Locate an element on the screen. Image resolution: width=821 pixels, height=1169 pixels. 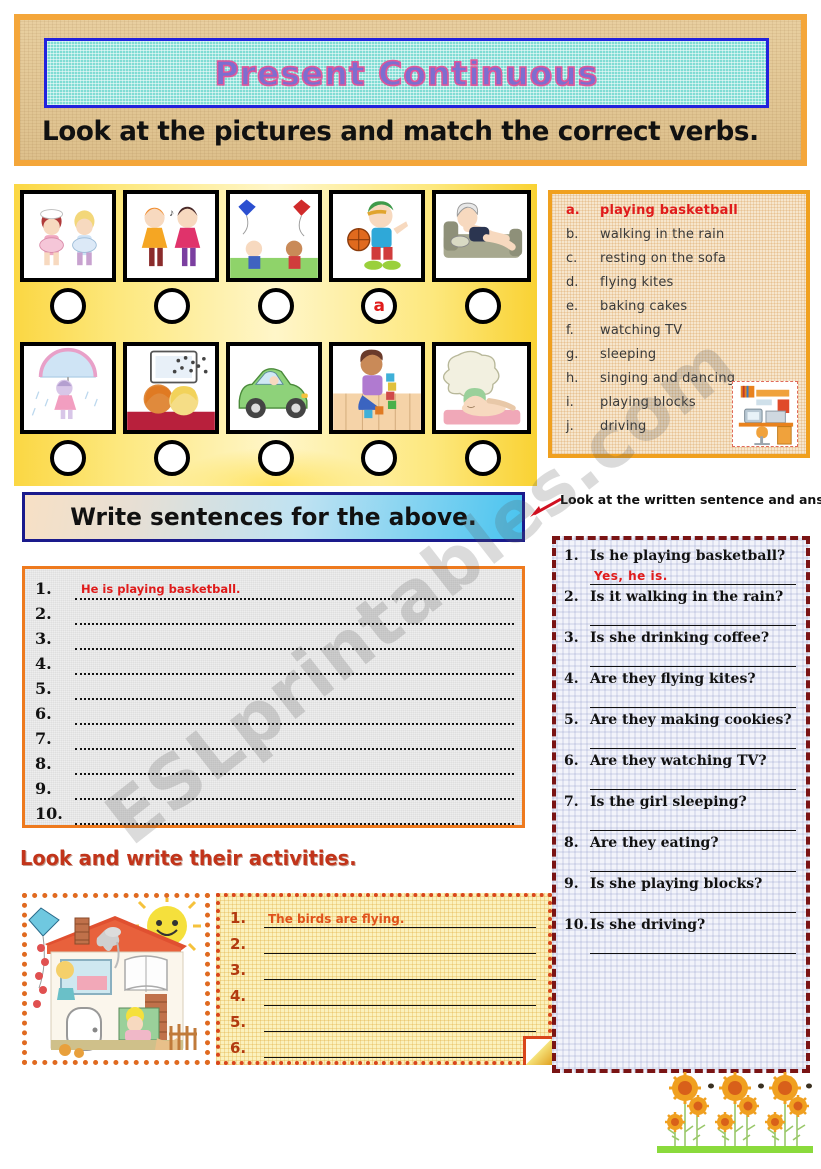
question-text: Are they making cookies? is located at coordinates (691, 720).